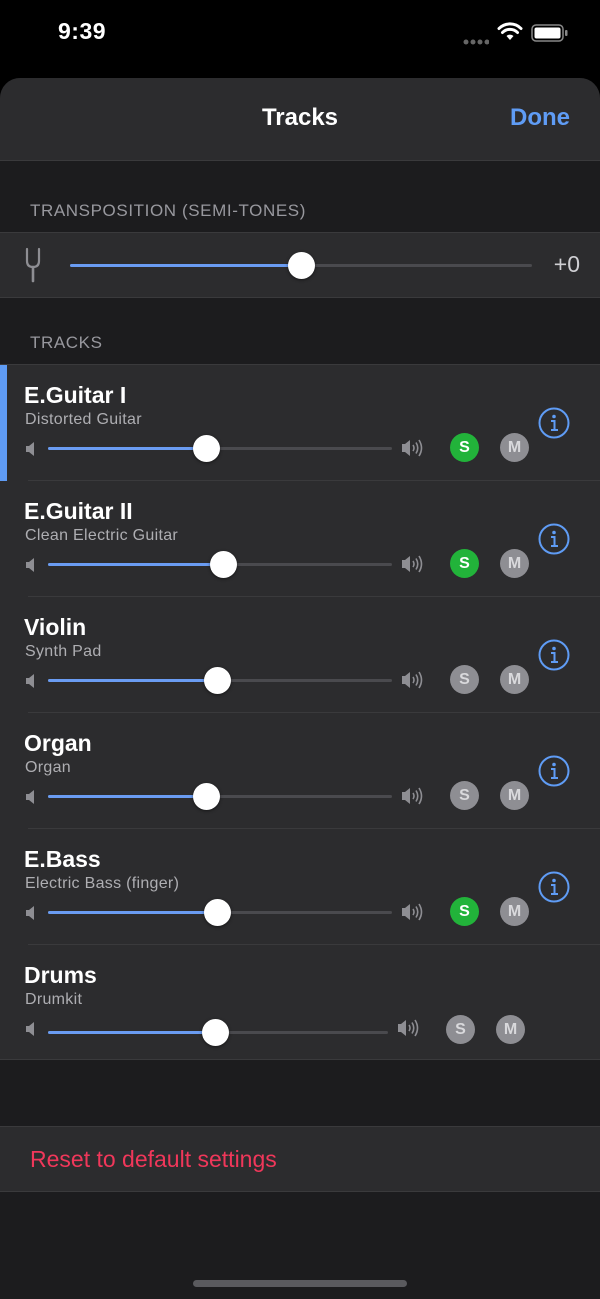 Image resolution: width=600 pixels, height=1299 pixels. Describe the element at coordinates (78, 511) in the screenshot. I see `track-name: E.Guitar II` at that location.